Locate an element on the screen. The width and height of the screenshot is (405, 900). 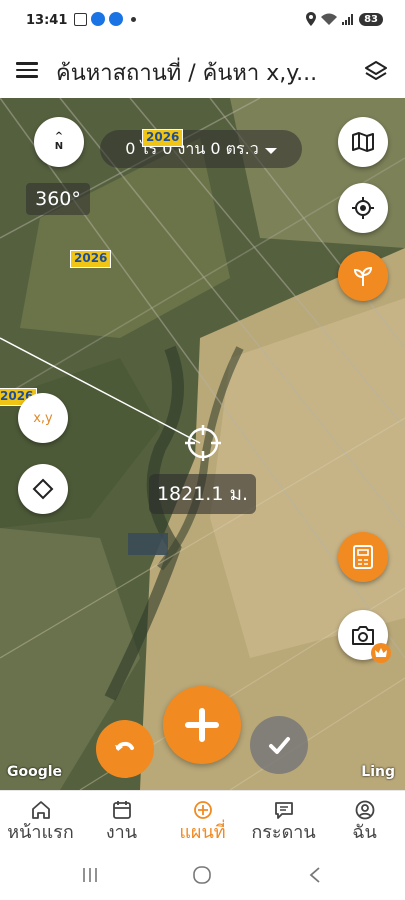
back-button is located at coordinates (315, 875).